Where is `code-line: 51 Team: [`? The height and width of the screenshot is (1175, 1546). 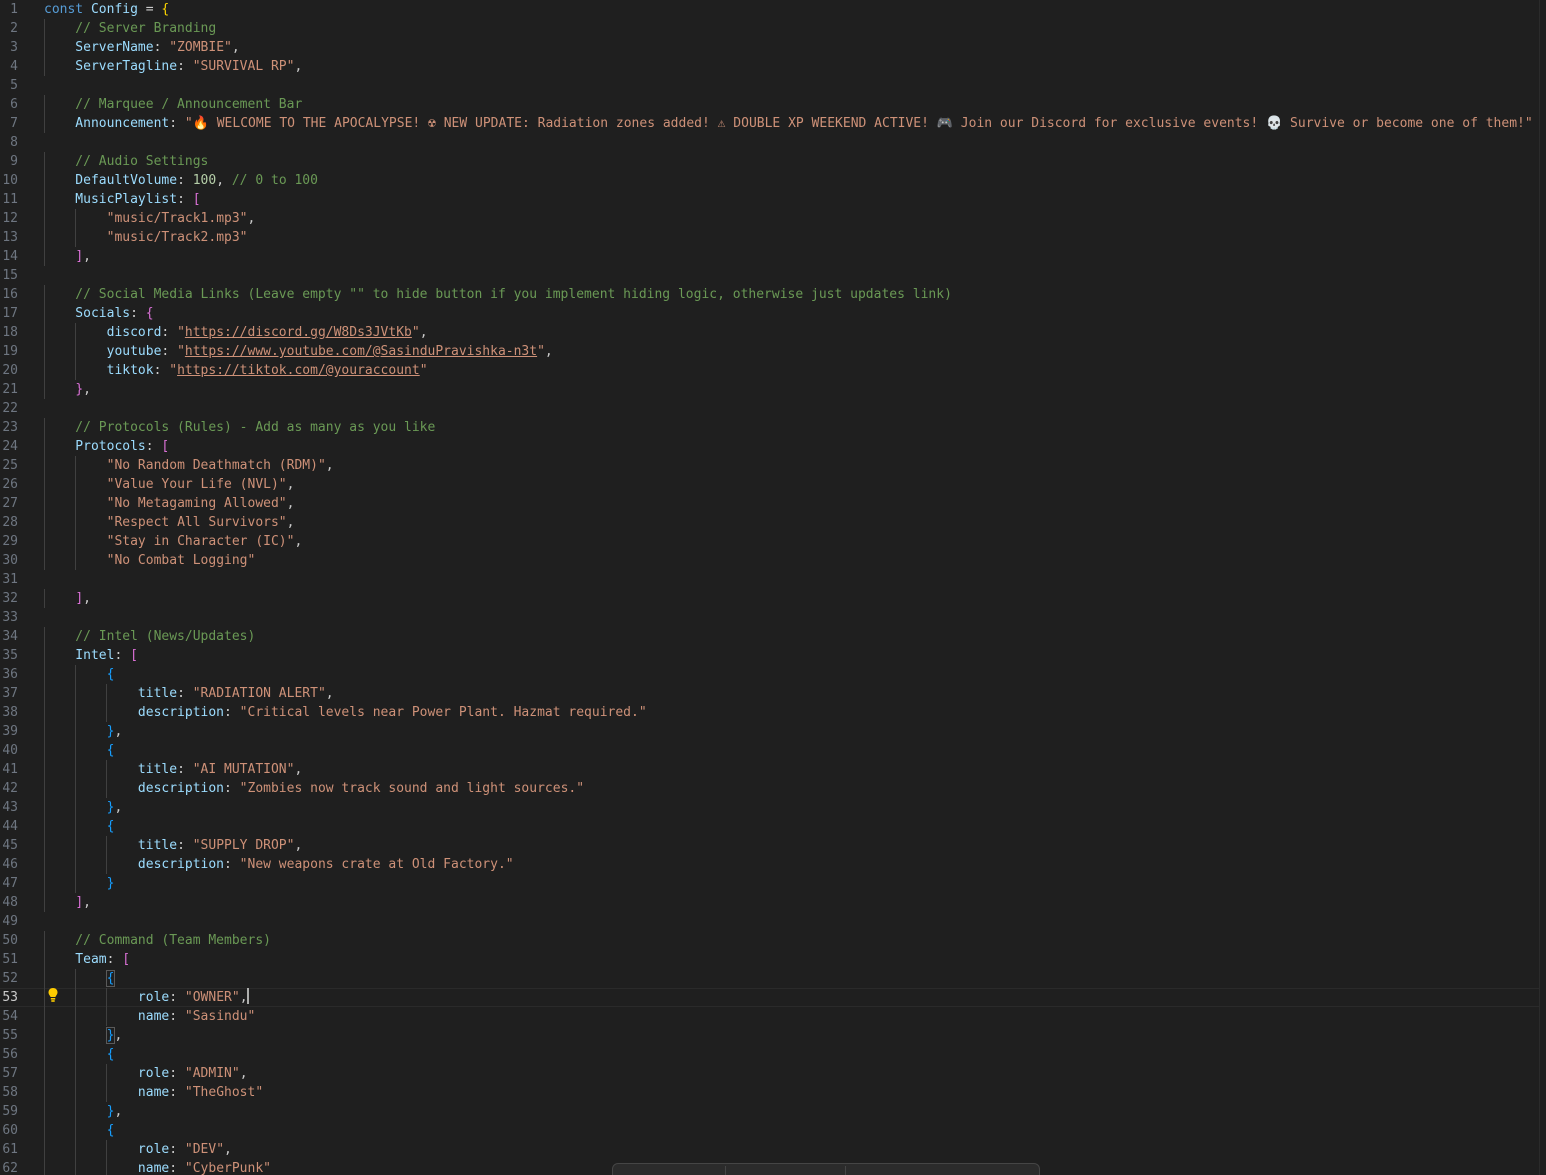
code-line: 51 Team: [ is located at coordinates (770, 959).